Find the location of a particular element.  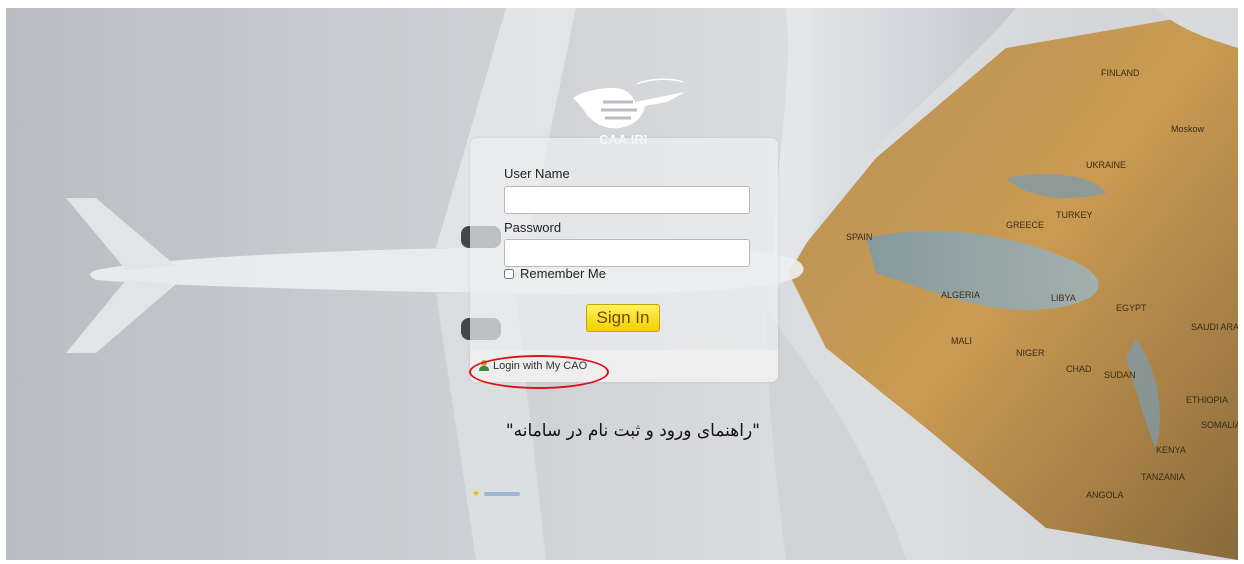

map-label: SPAIN is located at coordinates (859, 237).